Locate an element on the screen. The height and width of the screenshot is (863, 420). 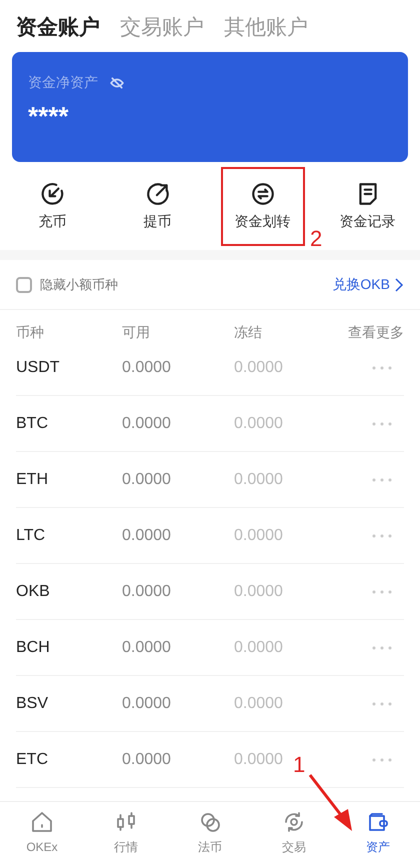
nav-tab: 行情 is located at coordinates (126, 832).